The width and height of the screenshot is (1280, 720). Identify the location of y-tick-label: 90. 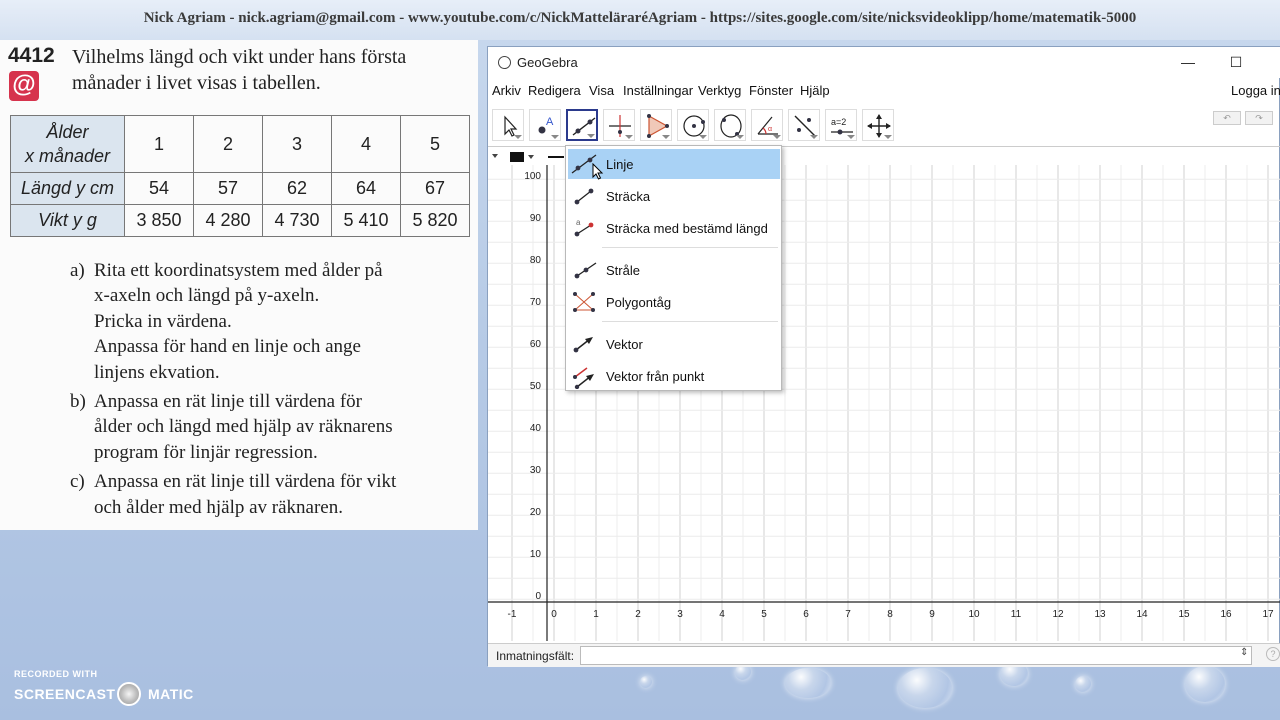
(536, 218).